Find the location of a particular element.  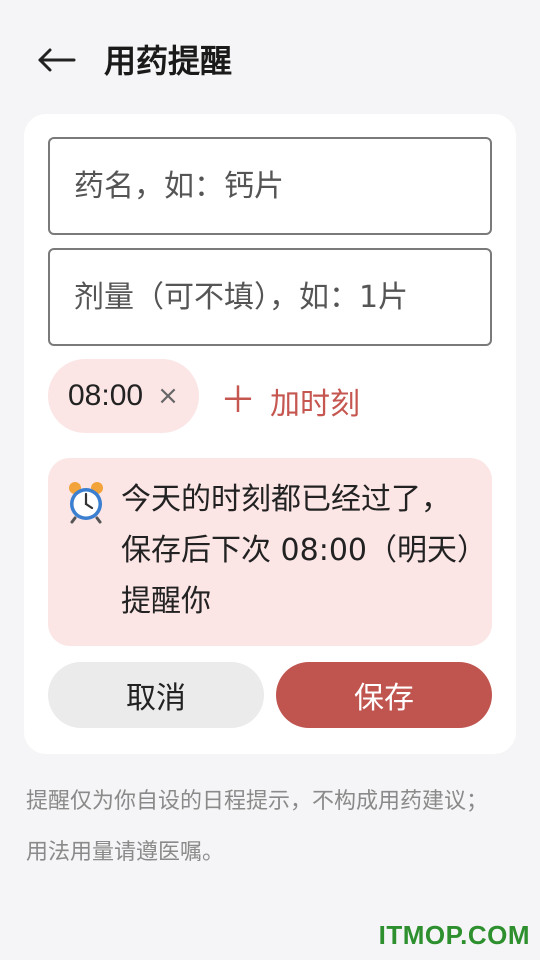

cancel-button: 取消 is located at coordinates (156, 695).